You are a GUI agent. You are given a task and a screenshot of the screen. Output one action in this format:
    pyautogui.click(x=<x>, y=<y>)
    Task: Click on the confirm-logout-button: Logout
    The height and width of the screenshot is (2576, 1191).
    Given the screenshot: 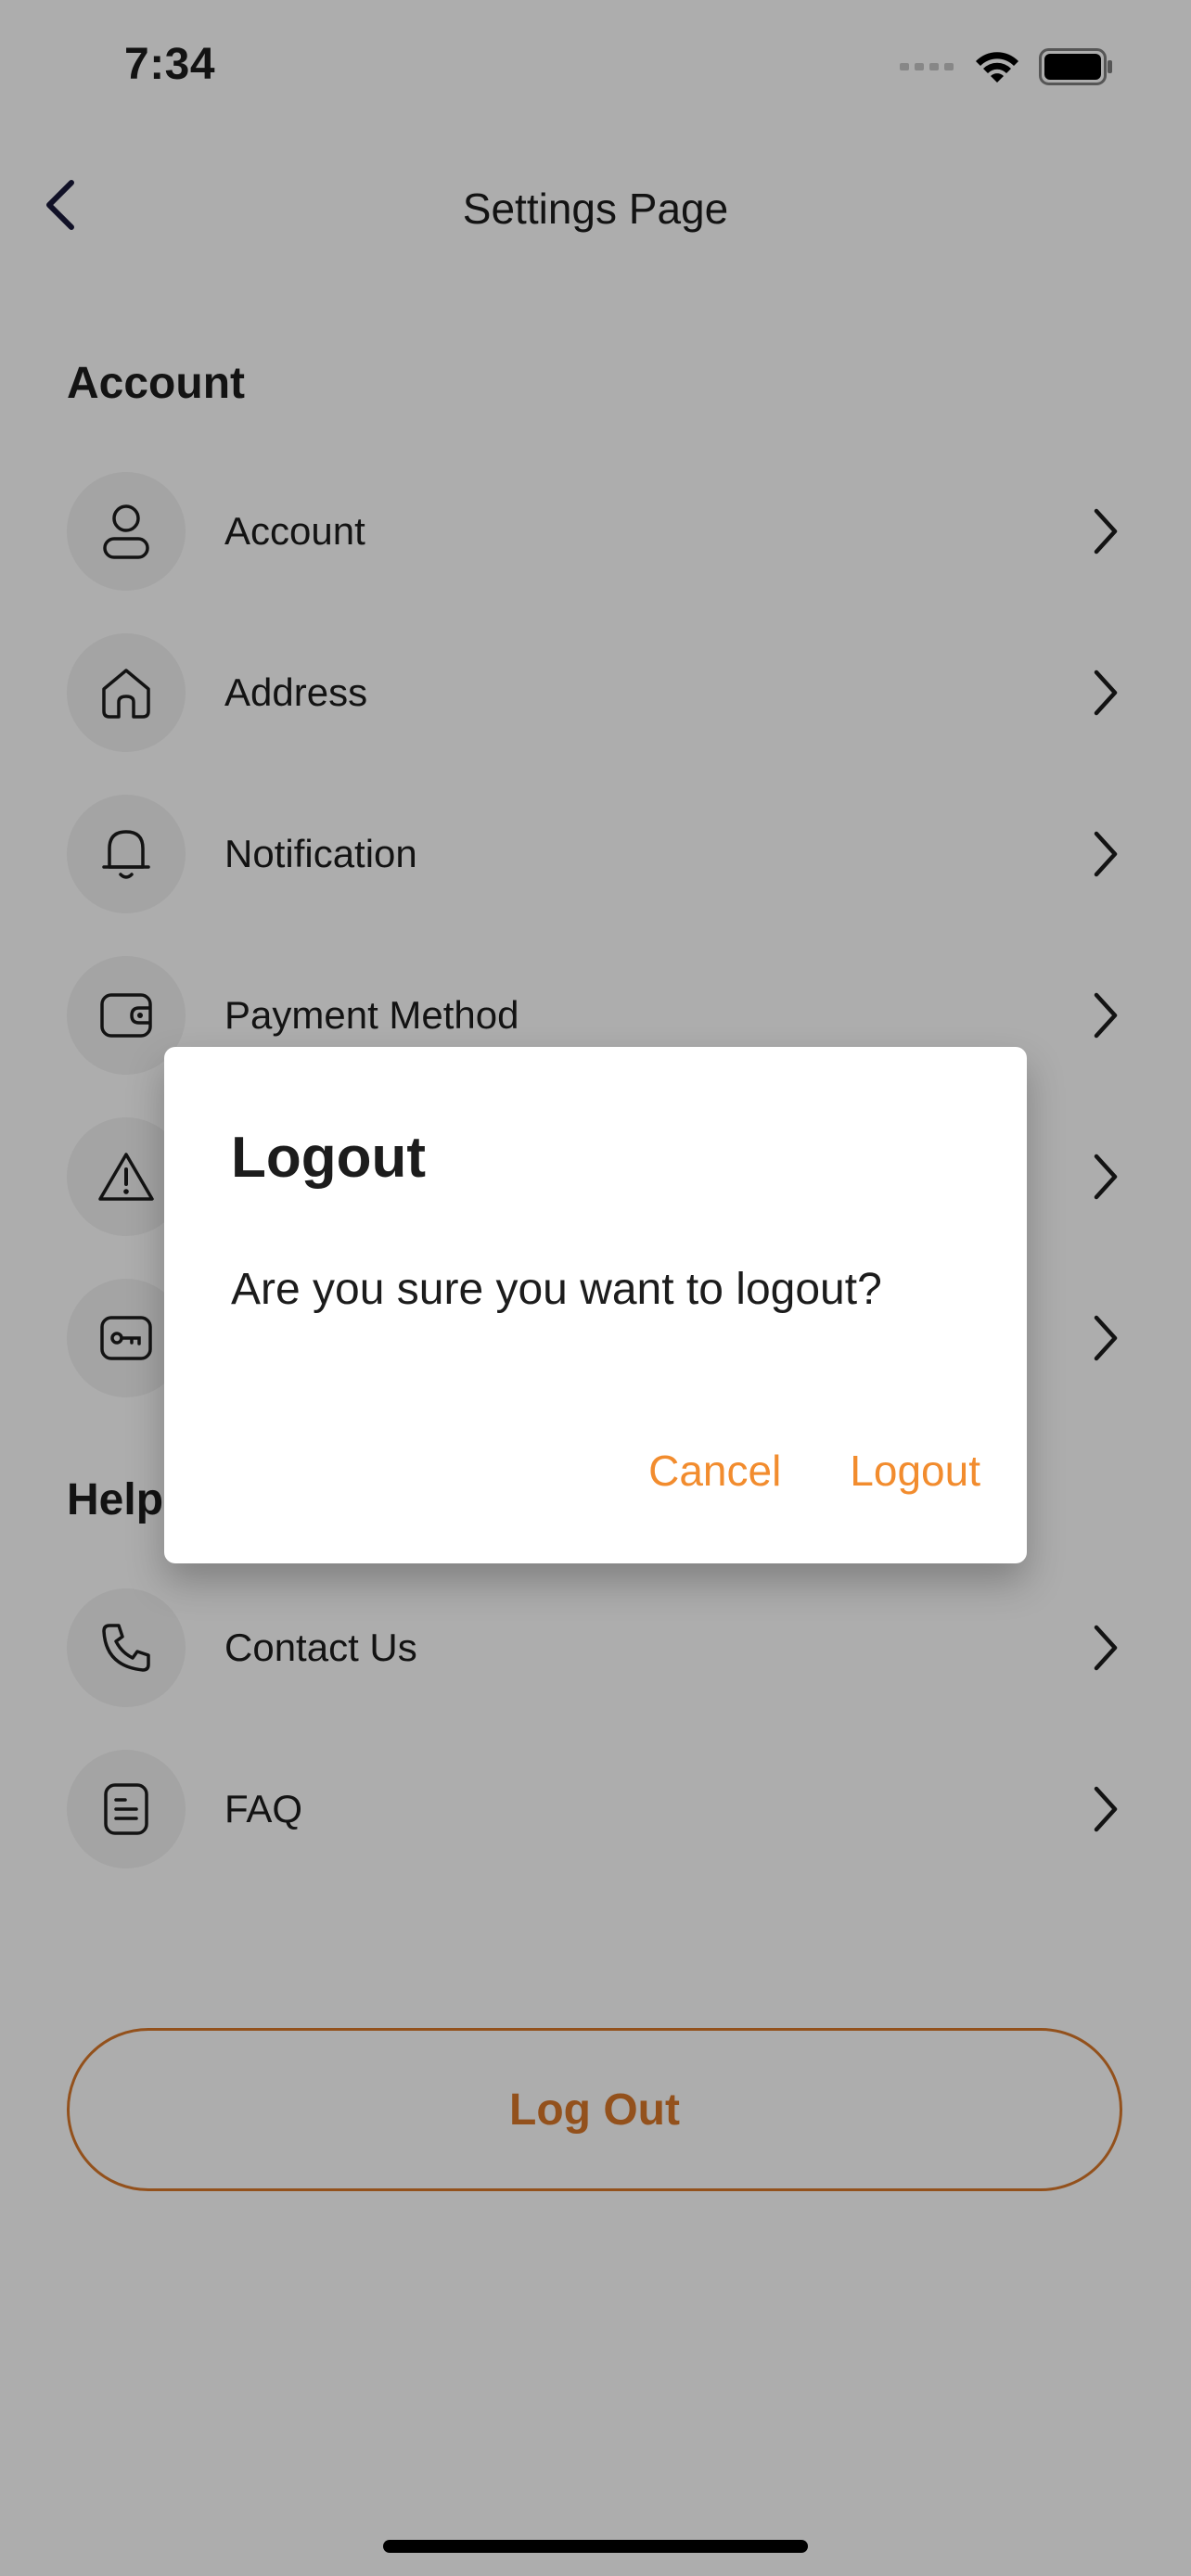 What is the action you would take?
    pyautogui.click(x=915, y=1471)
    